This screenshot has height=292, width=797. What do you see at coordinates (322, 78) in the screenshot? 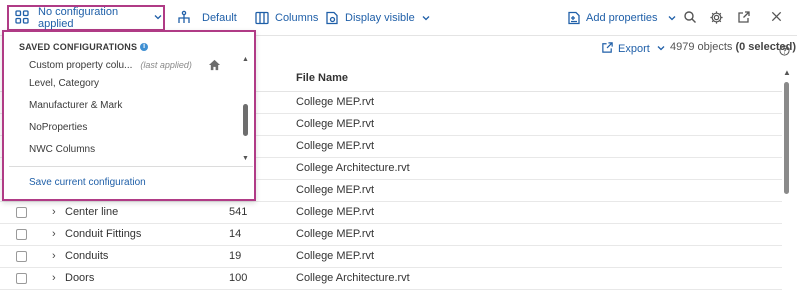
I see `column-header-file-name: File Name` at bounding box center [322, 78].